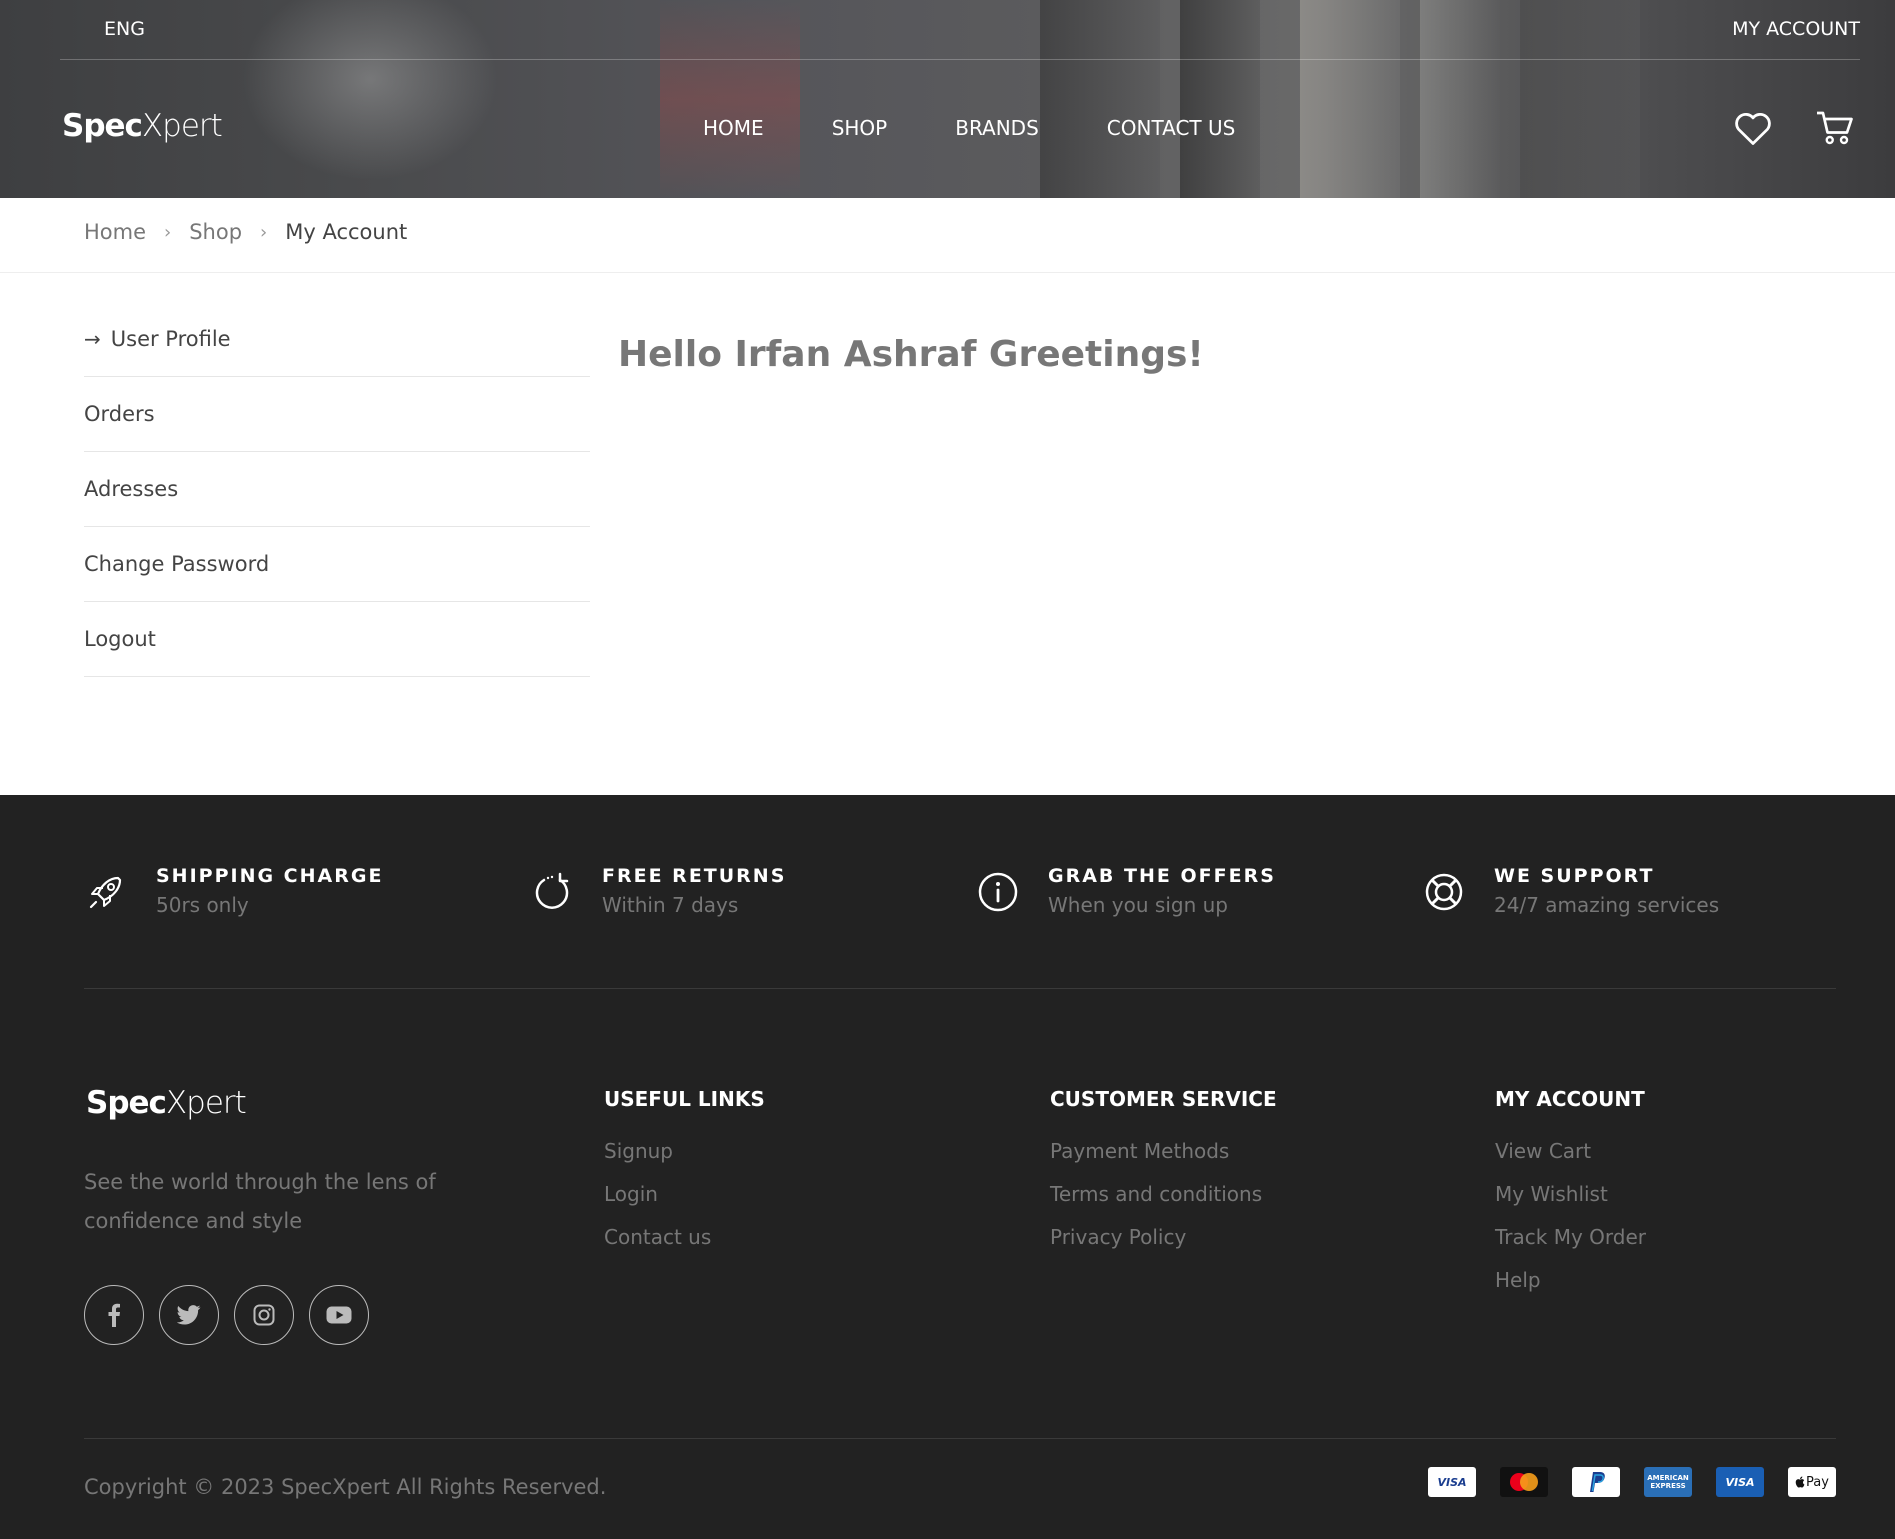 This screenshot has width=1895, height=1539. What do you see at coordinates (552, 892) in the screenshot?
I see `refresh-icon` at bounding box center [552, 892].